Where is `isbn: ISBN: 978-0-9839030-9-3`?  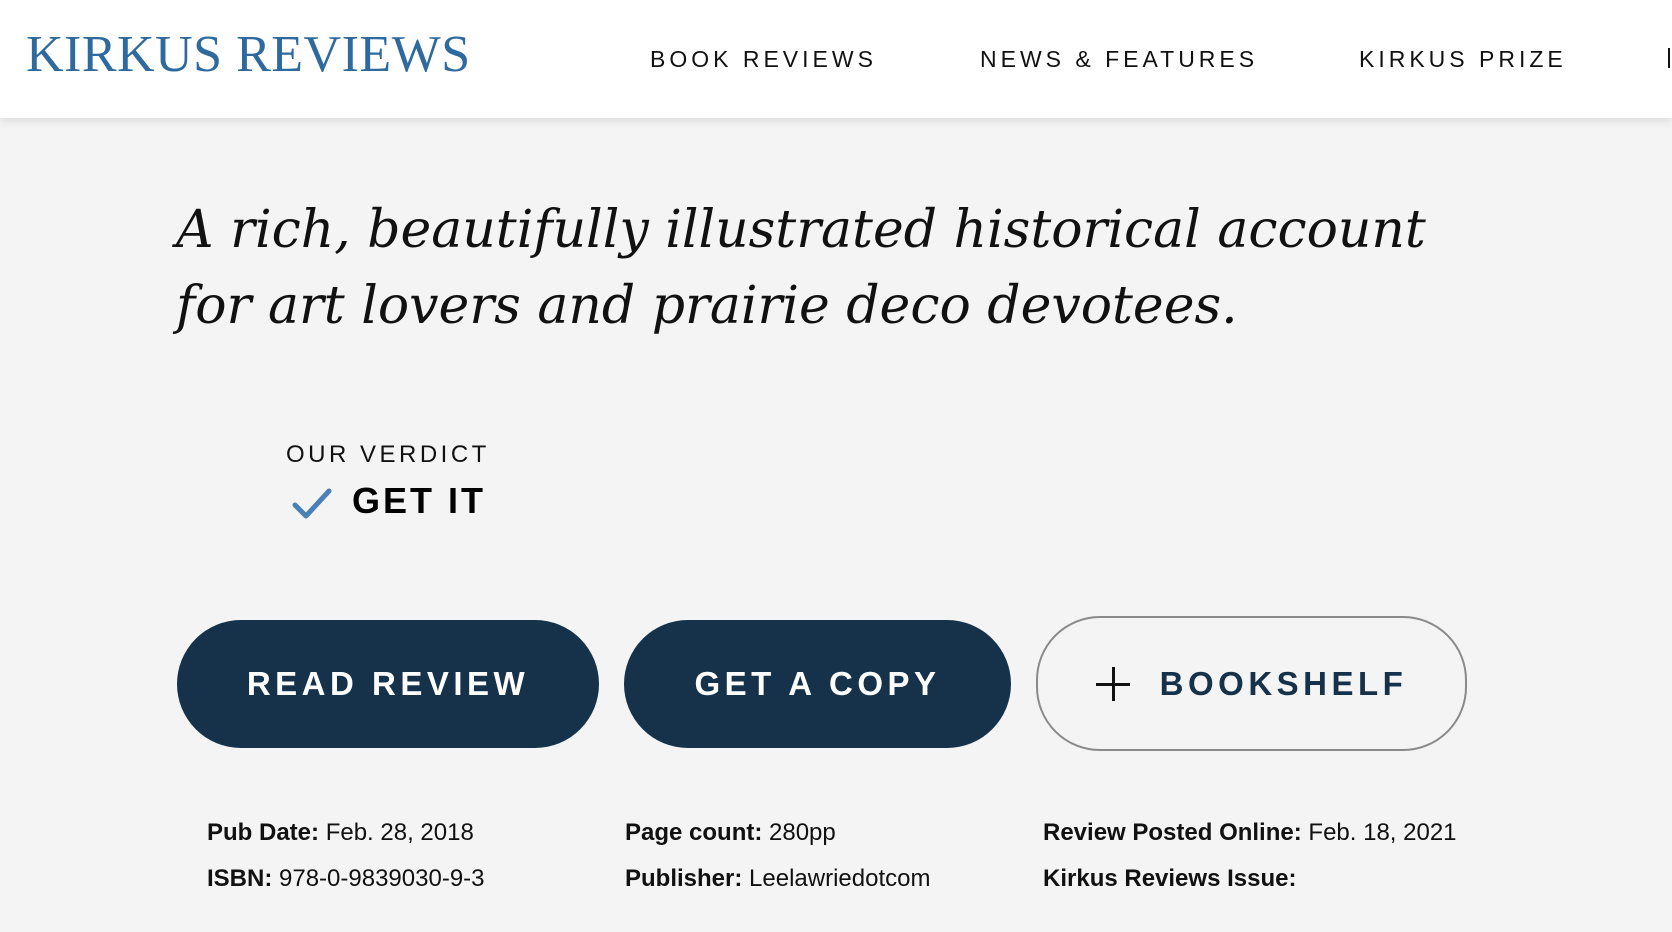
isbn: ISBN: 978-0-9839030-9-3 is located at coordinates (346, 879).